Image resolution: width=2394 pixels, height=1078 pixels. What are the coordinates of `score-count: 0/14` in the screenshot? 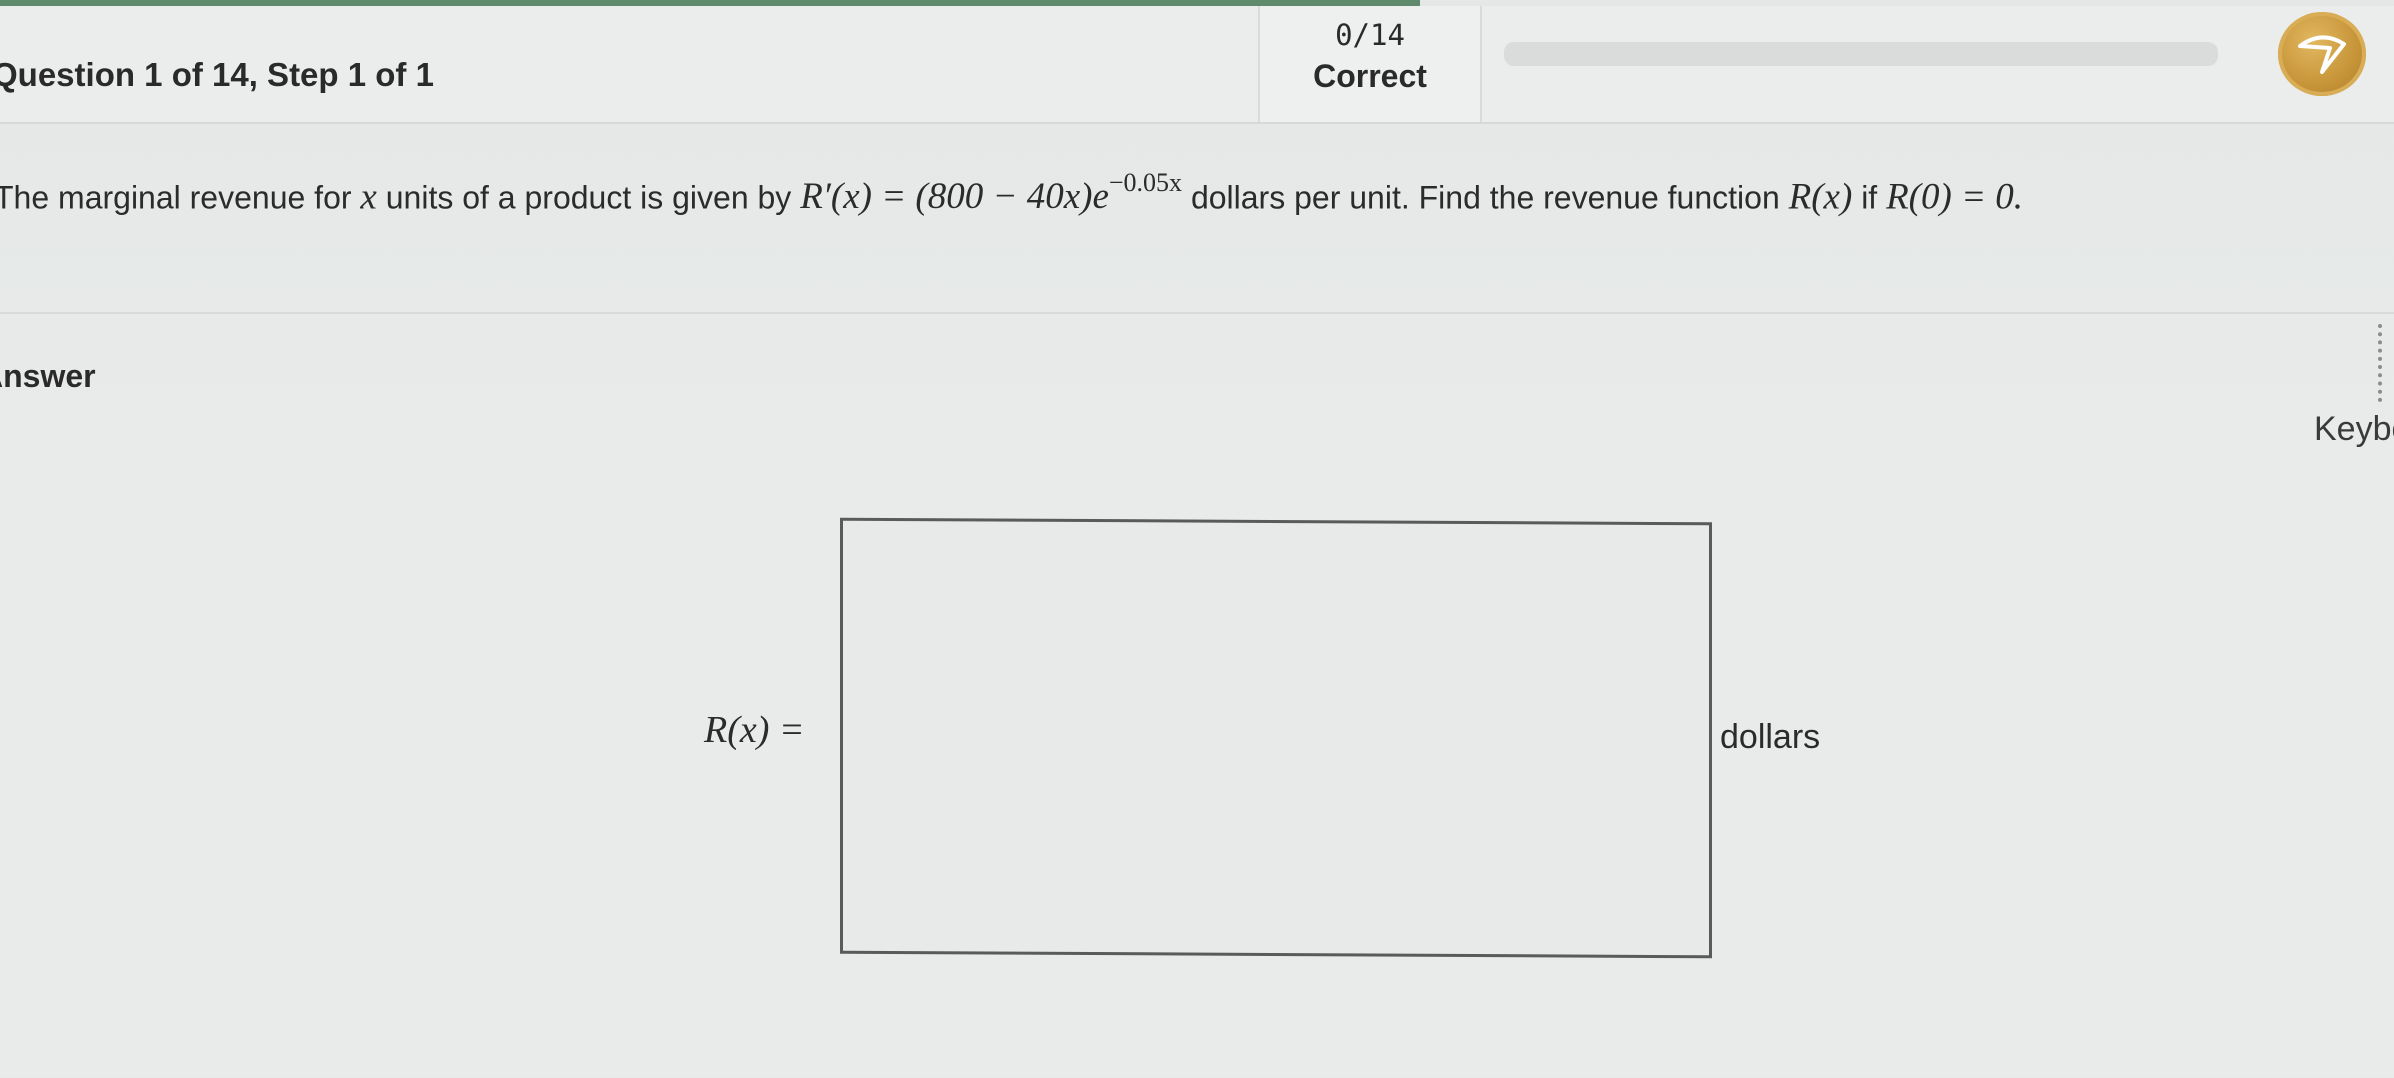 It's located at (1370, 35).